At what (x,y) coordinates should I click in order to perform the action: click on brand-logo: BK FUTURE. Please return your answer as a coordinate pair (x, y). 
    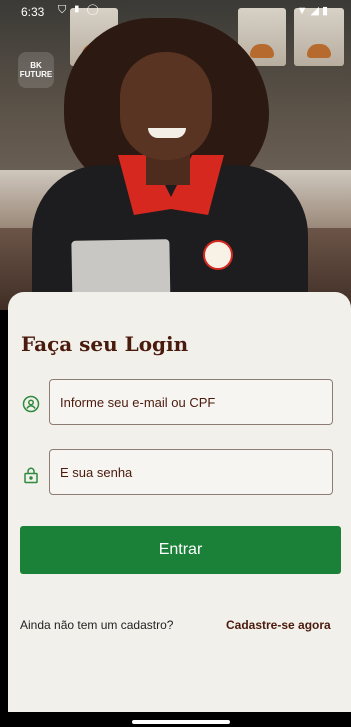
    Looking at the image, I should click on (36, 70).